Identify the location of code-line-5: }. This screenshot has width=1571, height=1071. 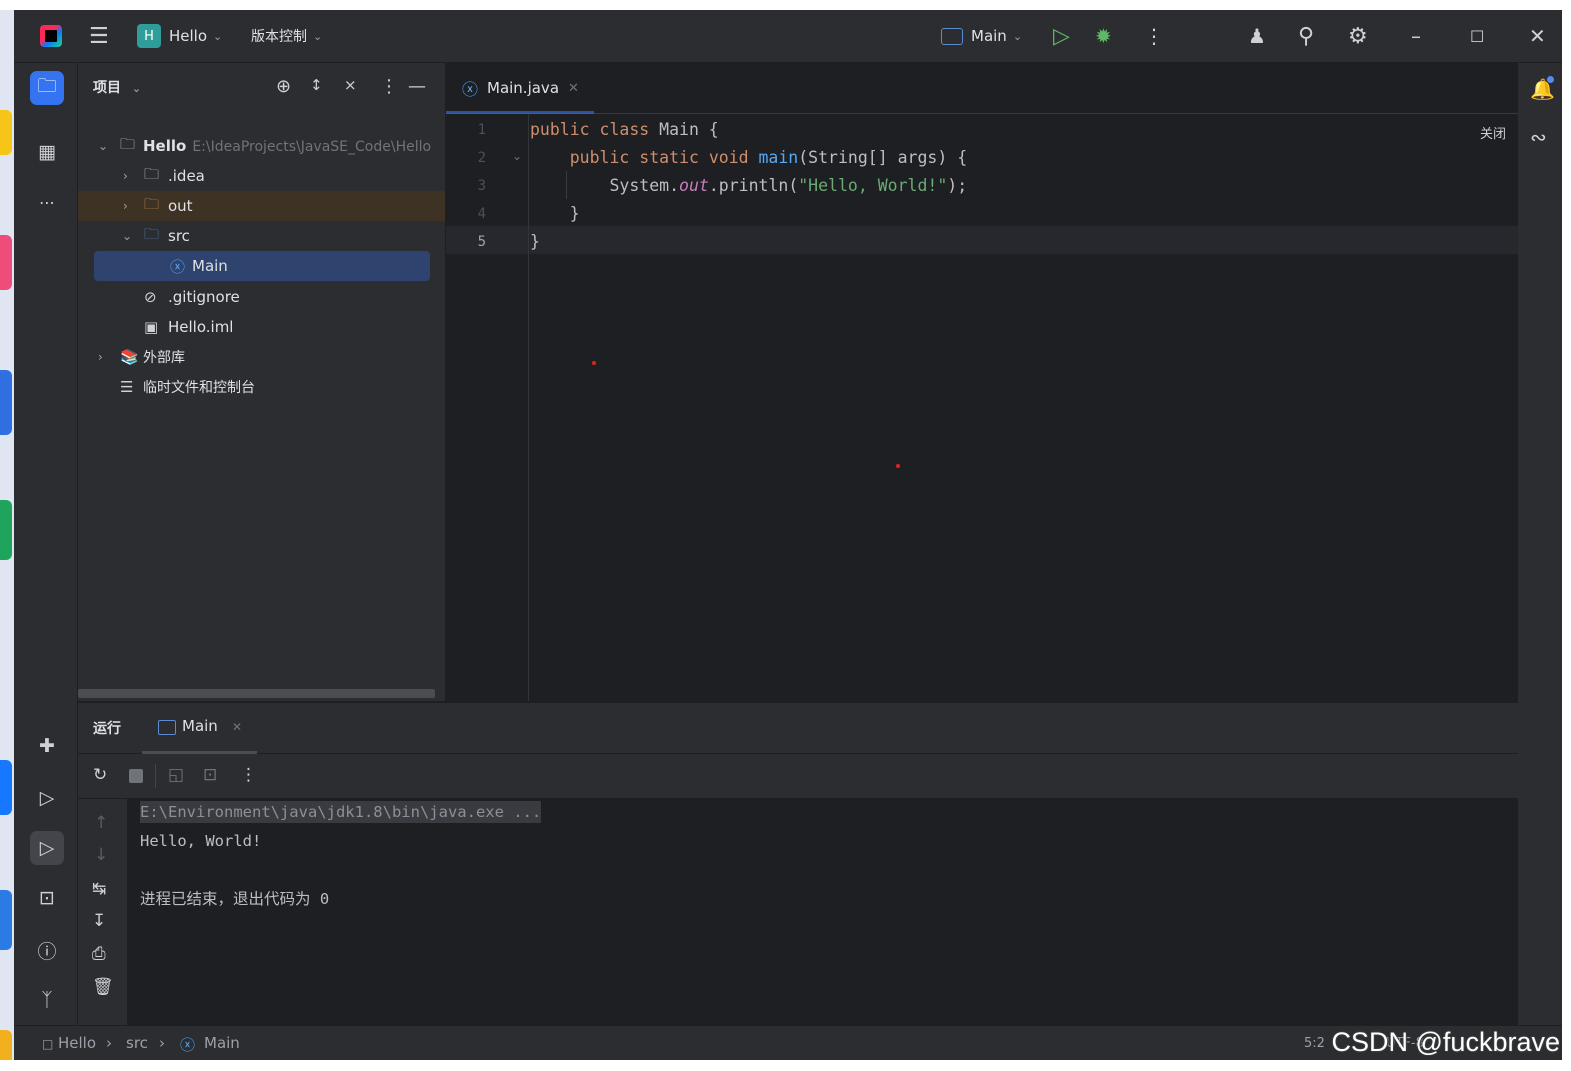
(535, 241).